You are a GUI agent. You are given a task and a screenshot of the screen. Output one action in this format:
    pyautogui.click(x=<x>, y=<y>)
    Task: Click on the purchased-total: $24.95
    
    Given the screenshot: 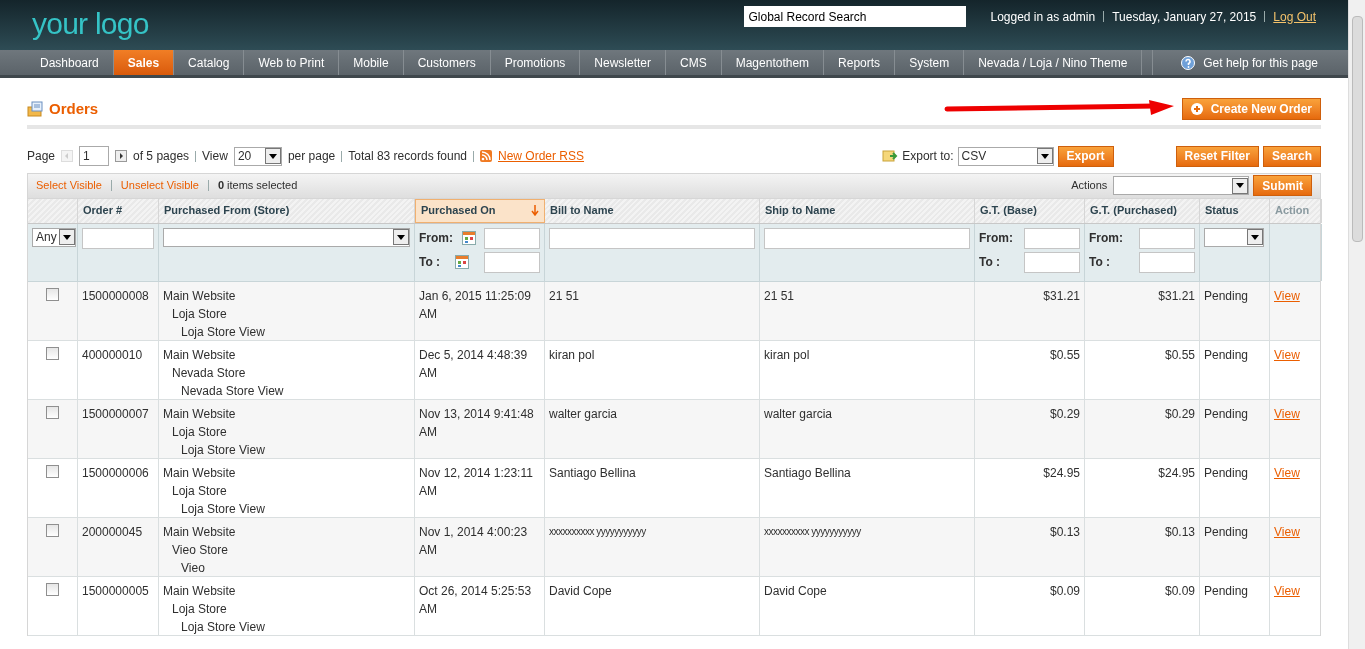 What is the action you would take?
    pyautogui.click(x=1176, y=472)
    